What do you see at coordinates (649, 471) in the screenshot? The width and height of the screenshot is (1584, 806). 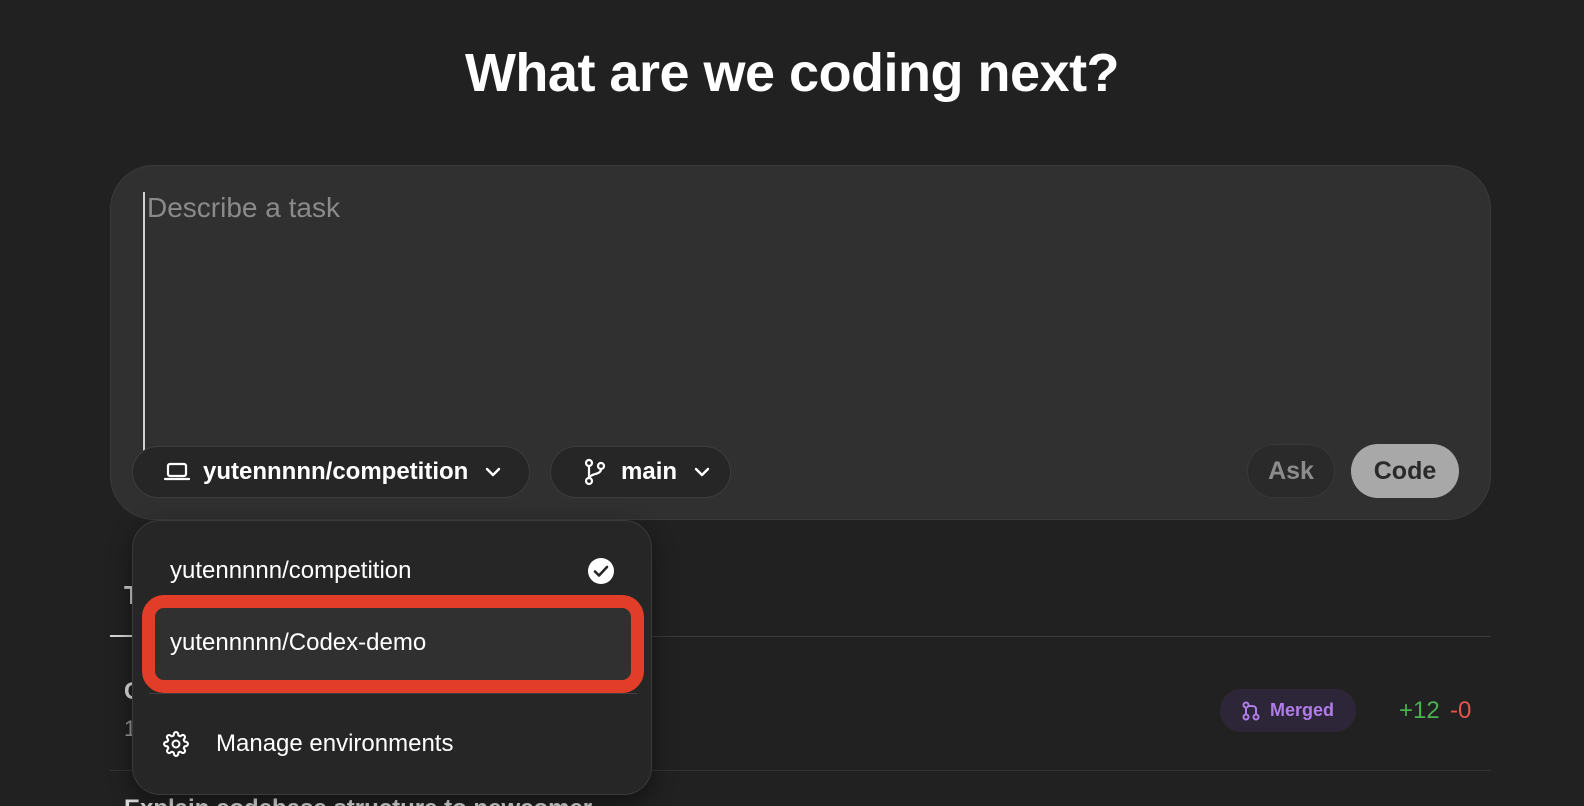 I see `branch-label: main` at bounding box center [649, 471].